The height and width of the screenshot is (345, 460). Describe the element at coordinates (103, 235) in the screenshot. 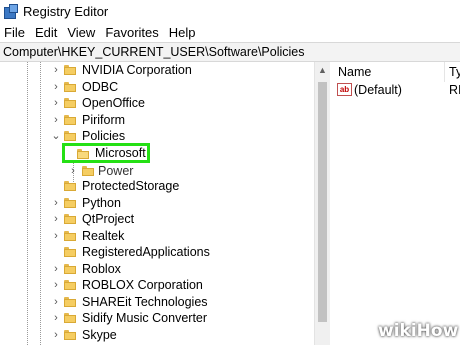

I see `tree-item-label: Realtek` at that location.